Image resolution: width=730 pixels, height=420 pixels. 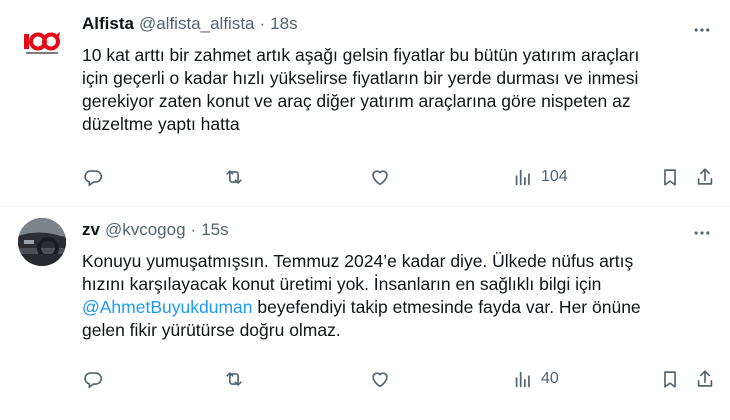 I want to click on user-mention-link: @AhmetBuyukduman, so click(x=167, y=307).